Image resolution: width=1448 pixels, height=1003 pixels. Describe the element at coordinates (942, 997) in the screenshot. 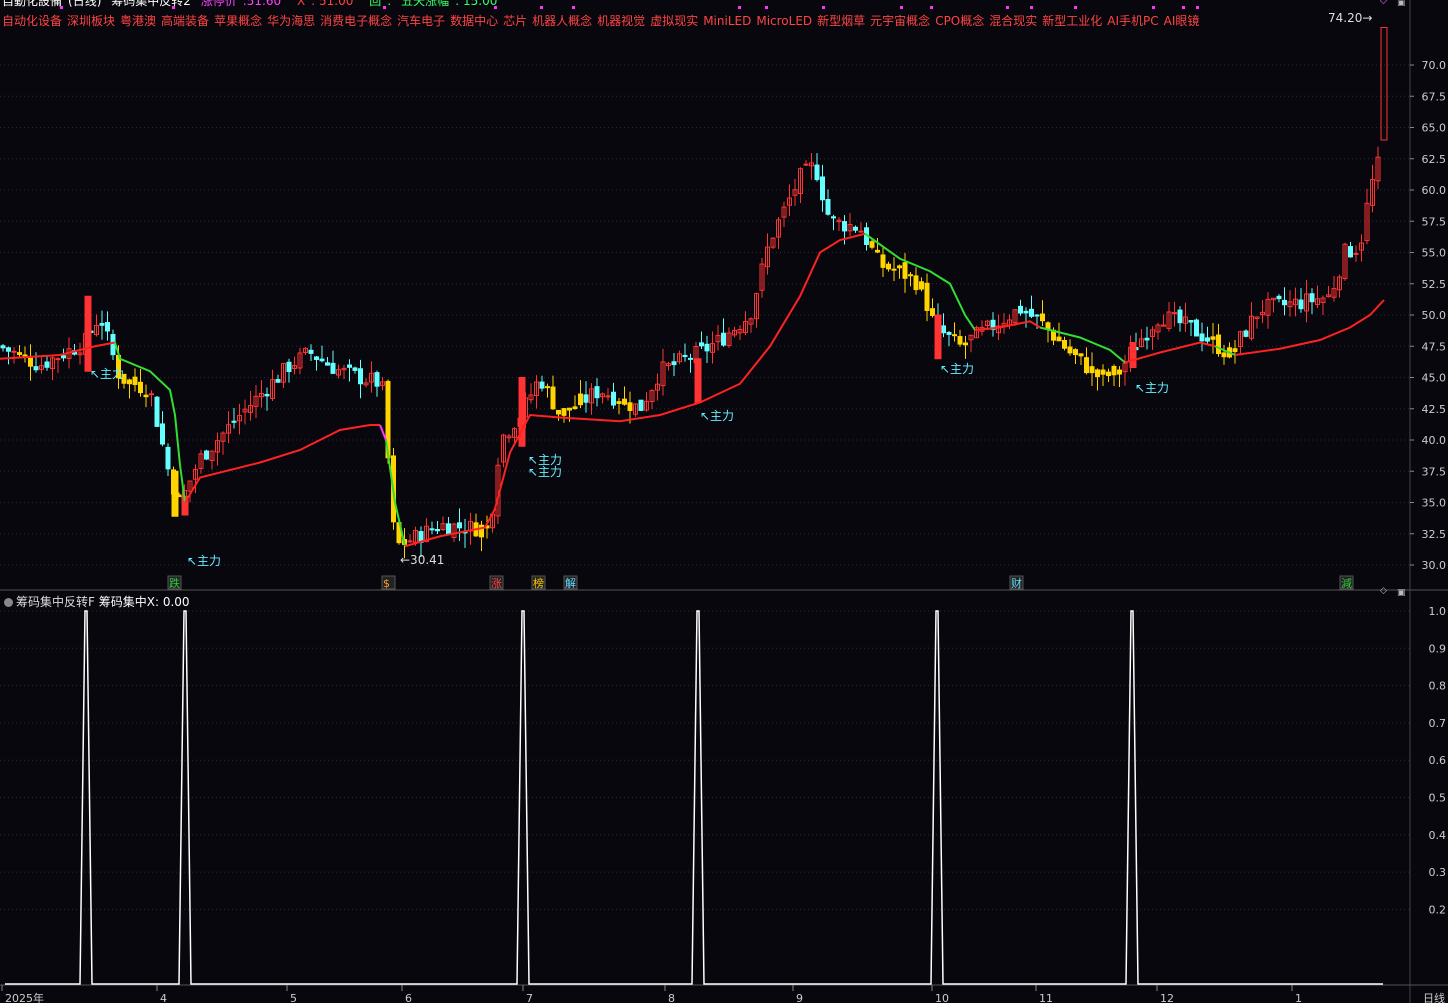

I see `time-axis-label: 10` at that location.